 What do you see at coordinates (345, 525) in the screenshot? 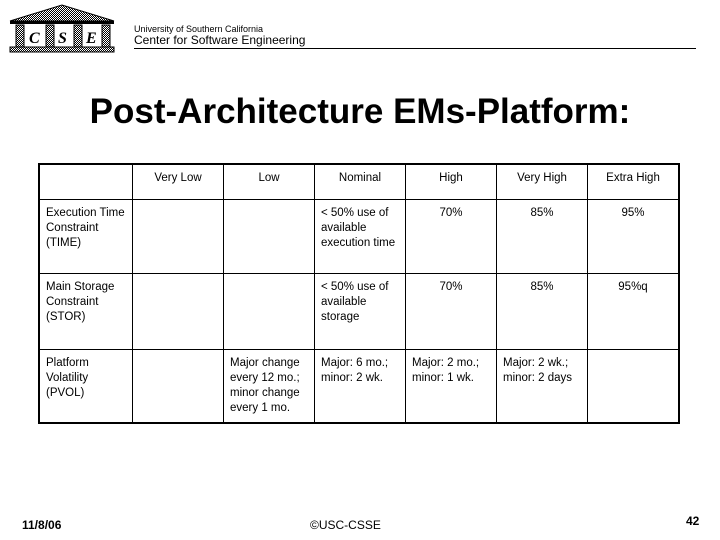
I see `copyright: ©USC-CSSE` at bounding box center [345, 525].